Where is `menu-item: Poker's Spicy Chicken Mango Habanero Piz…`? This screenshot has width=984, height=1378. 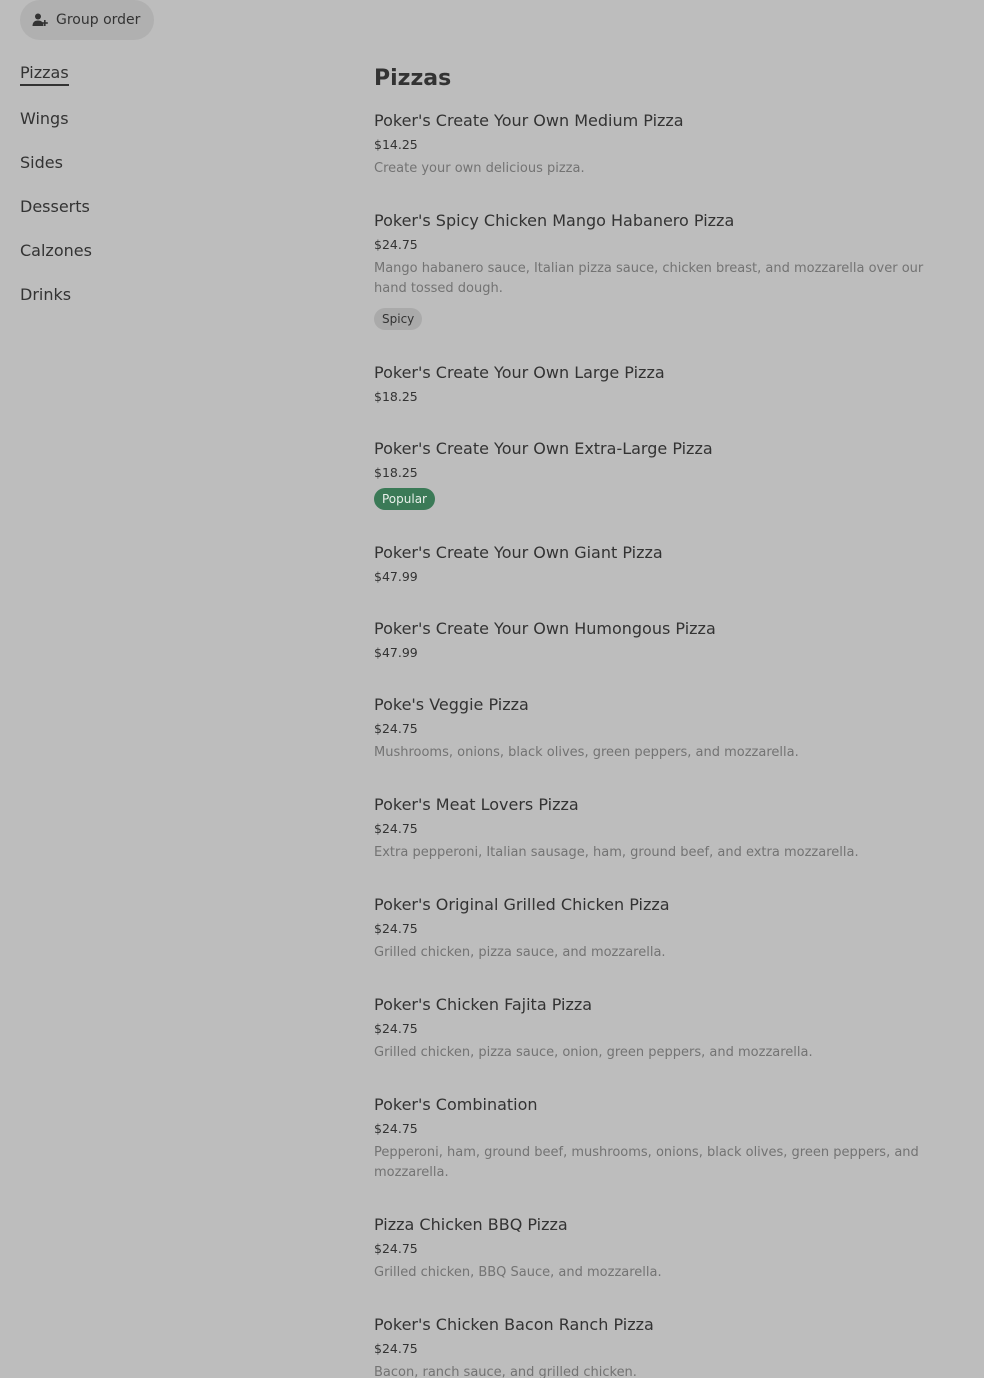
menu-item: Poker's Spicy Chicken Mango Habanero Piz… is located at coordinates (669, 270).